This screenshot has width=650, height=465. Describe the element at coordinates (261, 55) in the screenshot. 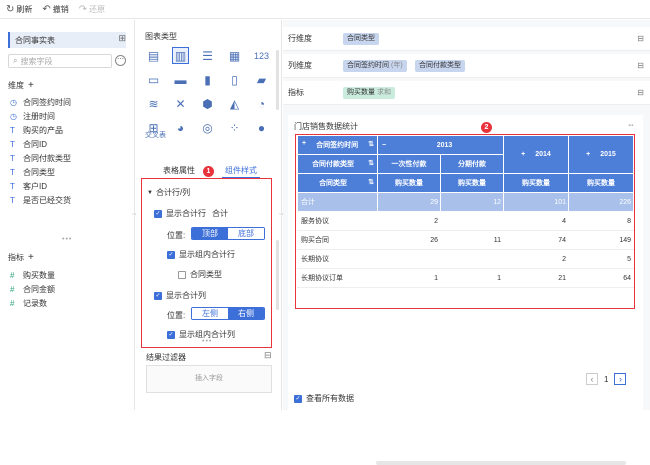

I see `kpi-number-icon: 123` at that location.